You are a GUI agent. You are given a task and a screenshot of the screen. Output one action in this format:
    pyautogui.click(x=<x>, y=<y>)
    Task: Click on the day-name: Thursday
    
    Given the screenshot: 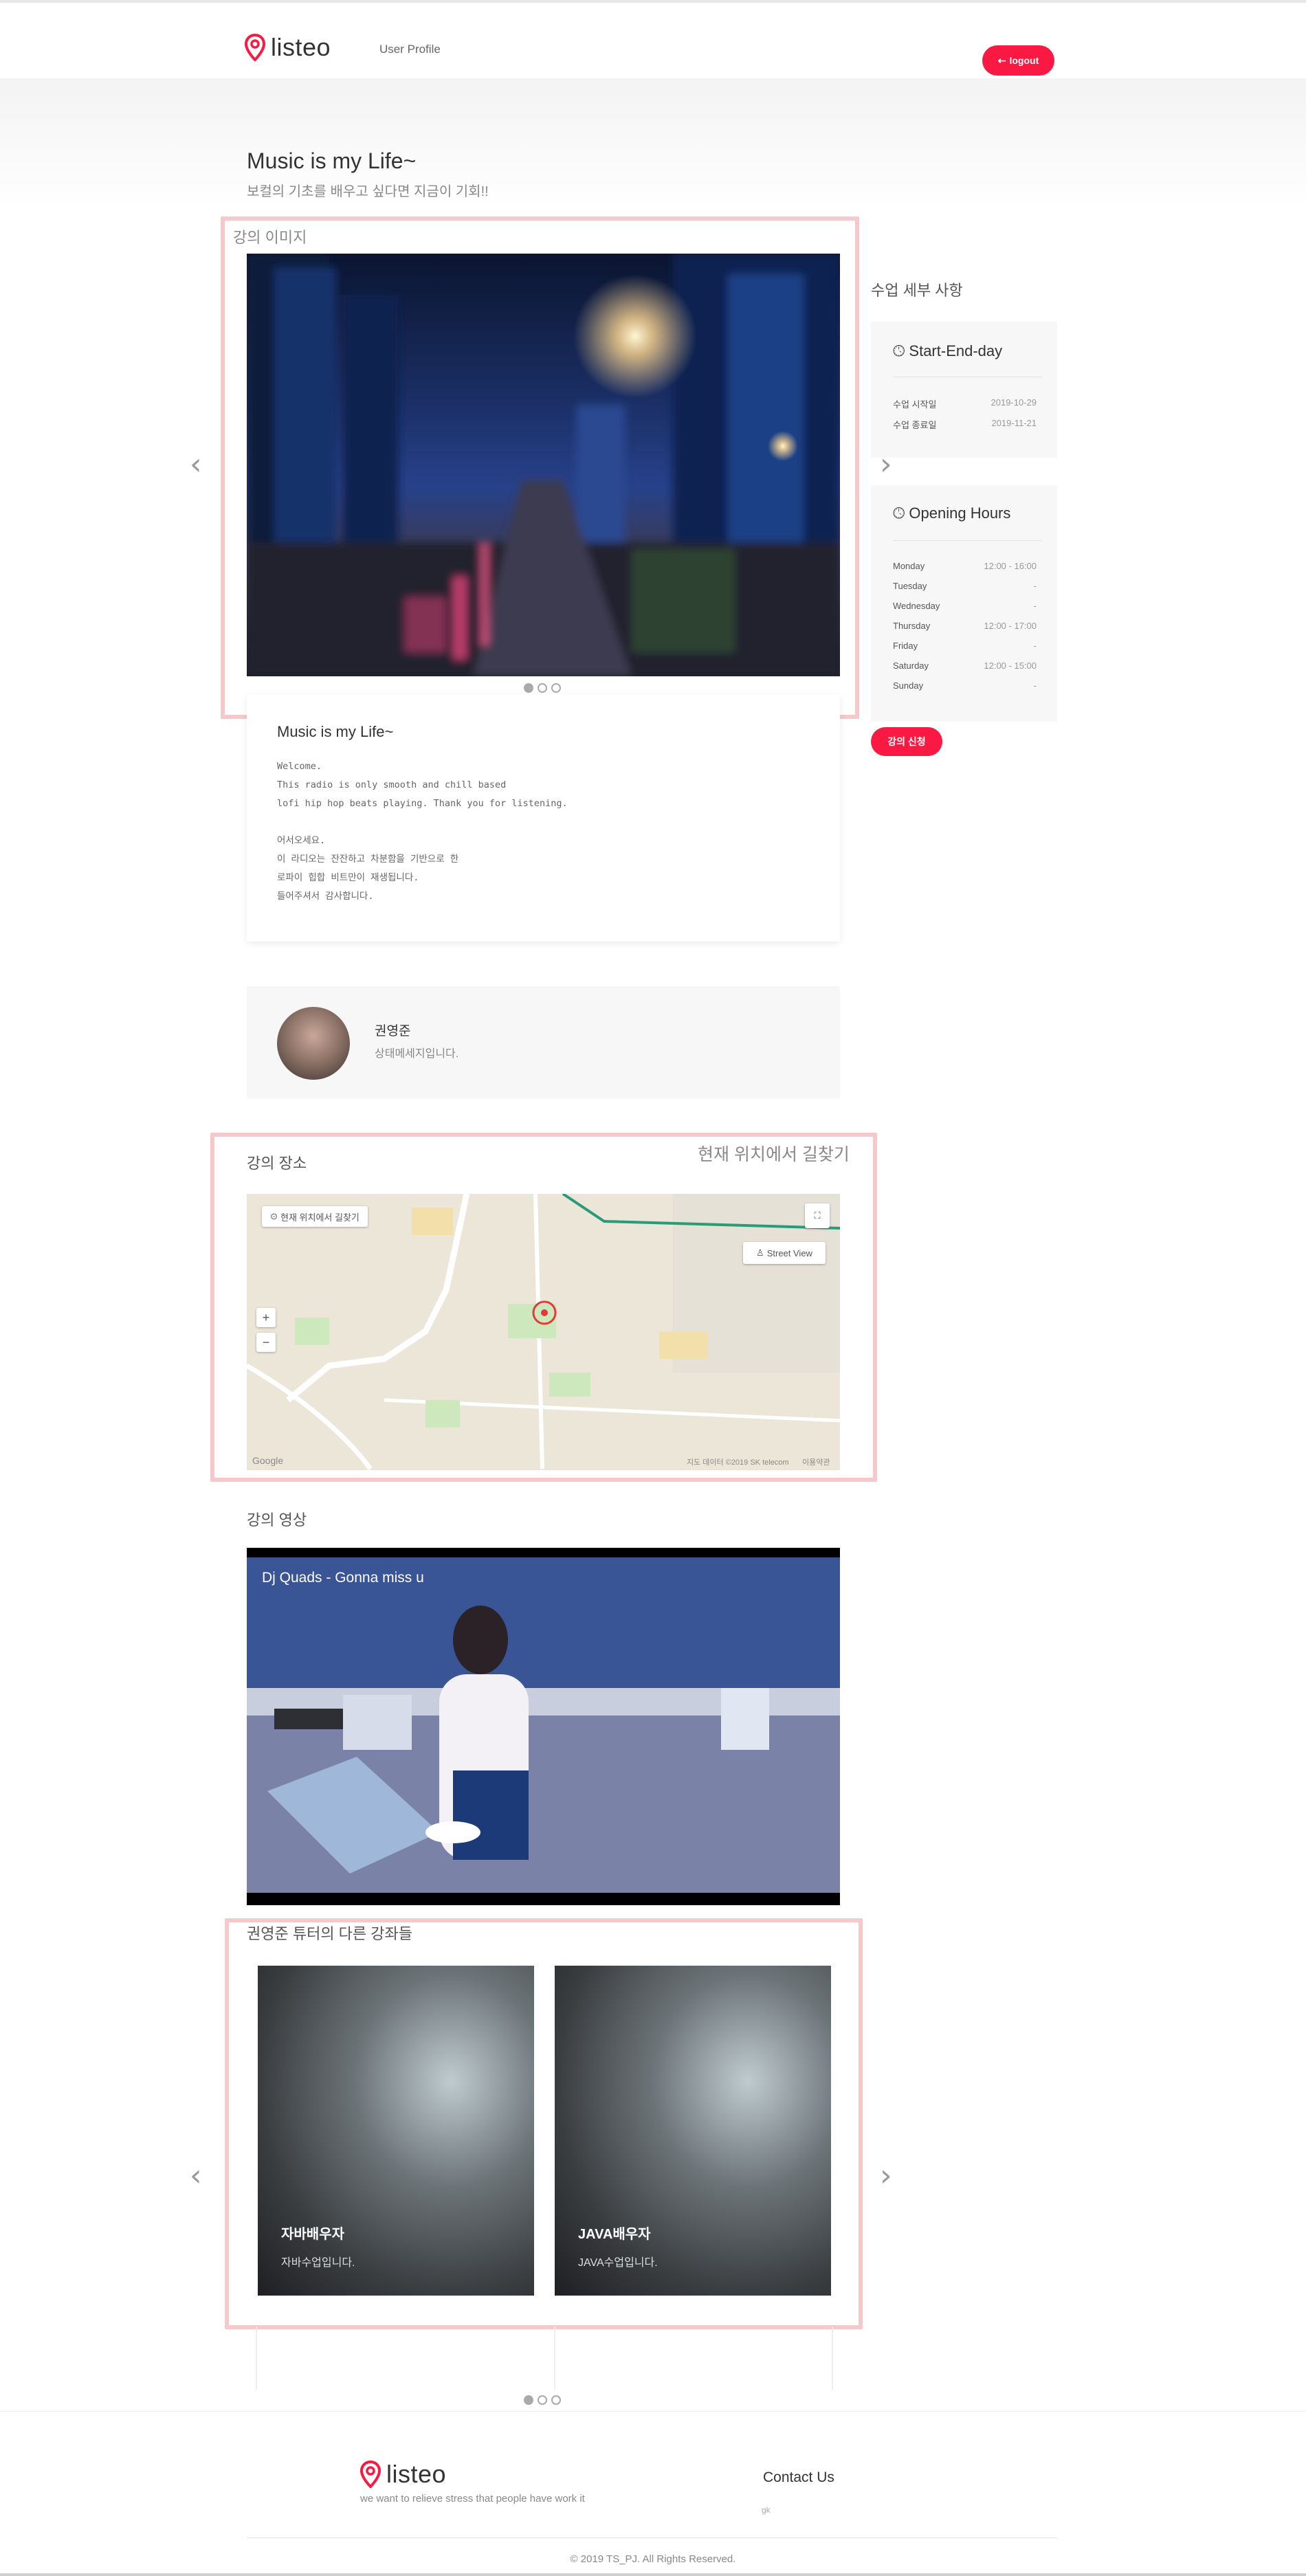 What is the action you would take?
    pyautogui.click(x=912, y=626)
    